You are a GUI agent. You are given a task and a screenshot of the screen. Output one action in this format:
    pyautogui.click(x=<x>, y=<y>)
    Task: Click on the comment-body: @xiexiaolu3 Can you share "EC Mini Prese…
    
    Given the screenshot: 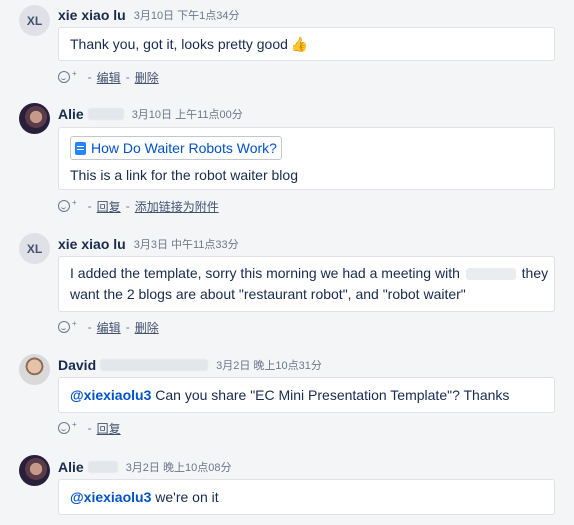 What is the action you would take?
    pyautogui.click(x=306, y=395)
    